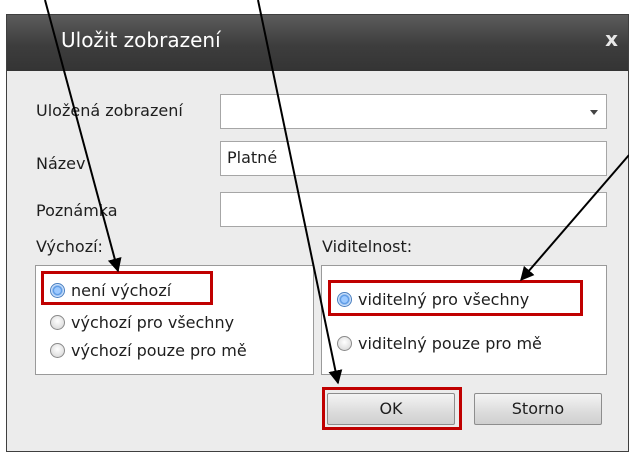 The height and width of the screenshot is (452, 629). Describe the element at coordinates (574, 218) in the screenshot. I see `arrow-to-visible-all` at that location.